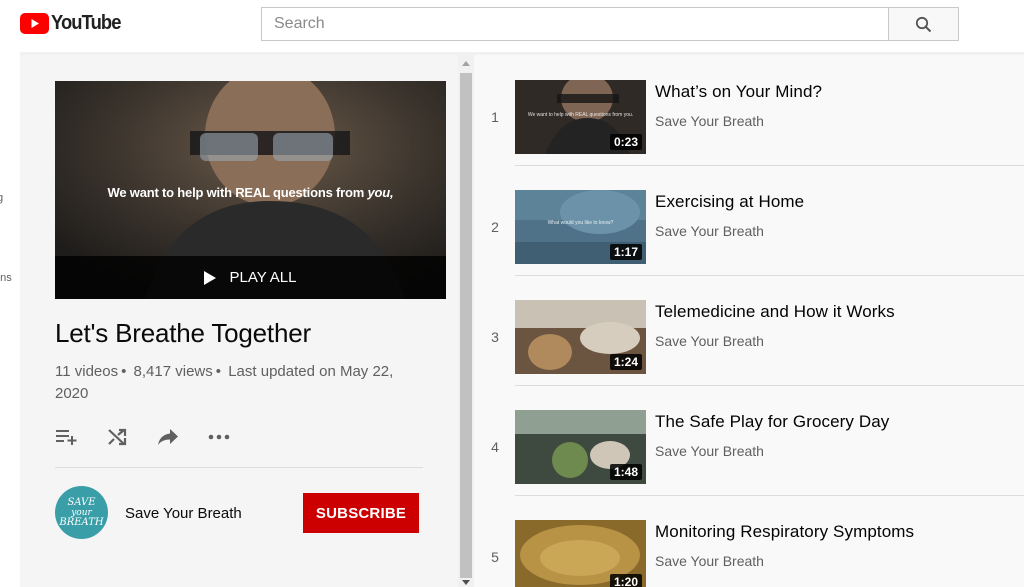 The width and height of the screenshot is (1024, 587). Describe the element at coordinates (625, 362) in the screenshot. I see `video-duration: 1:24` at that location.